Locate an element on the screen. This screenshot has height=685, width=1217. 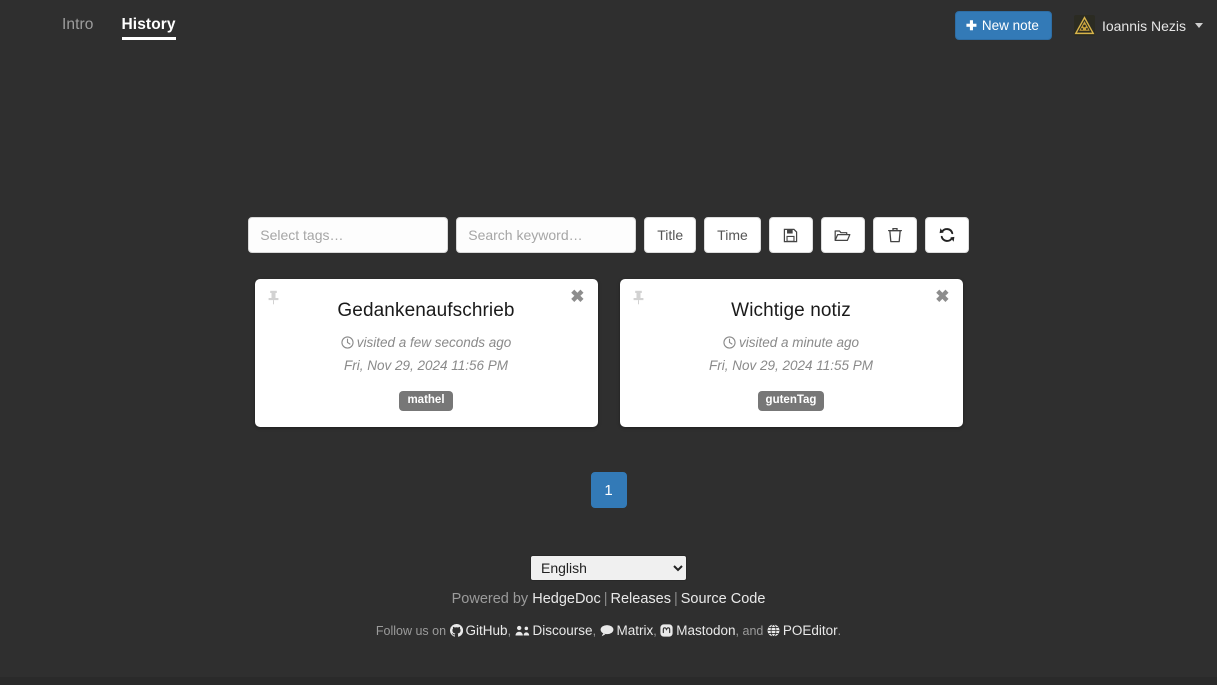
github-label: GitHub is located at coordinates (486, 630).